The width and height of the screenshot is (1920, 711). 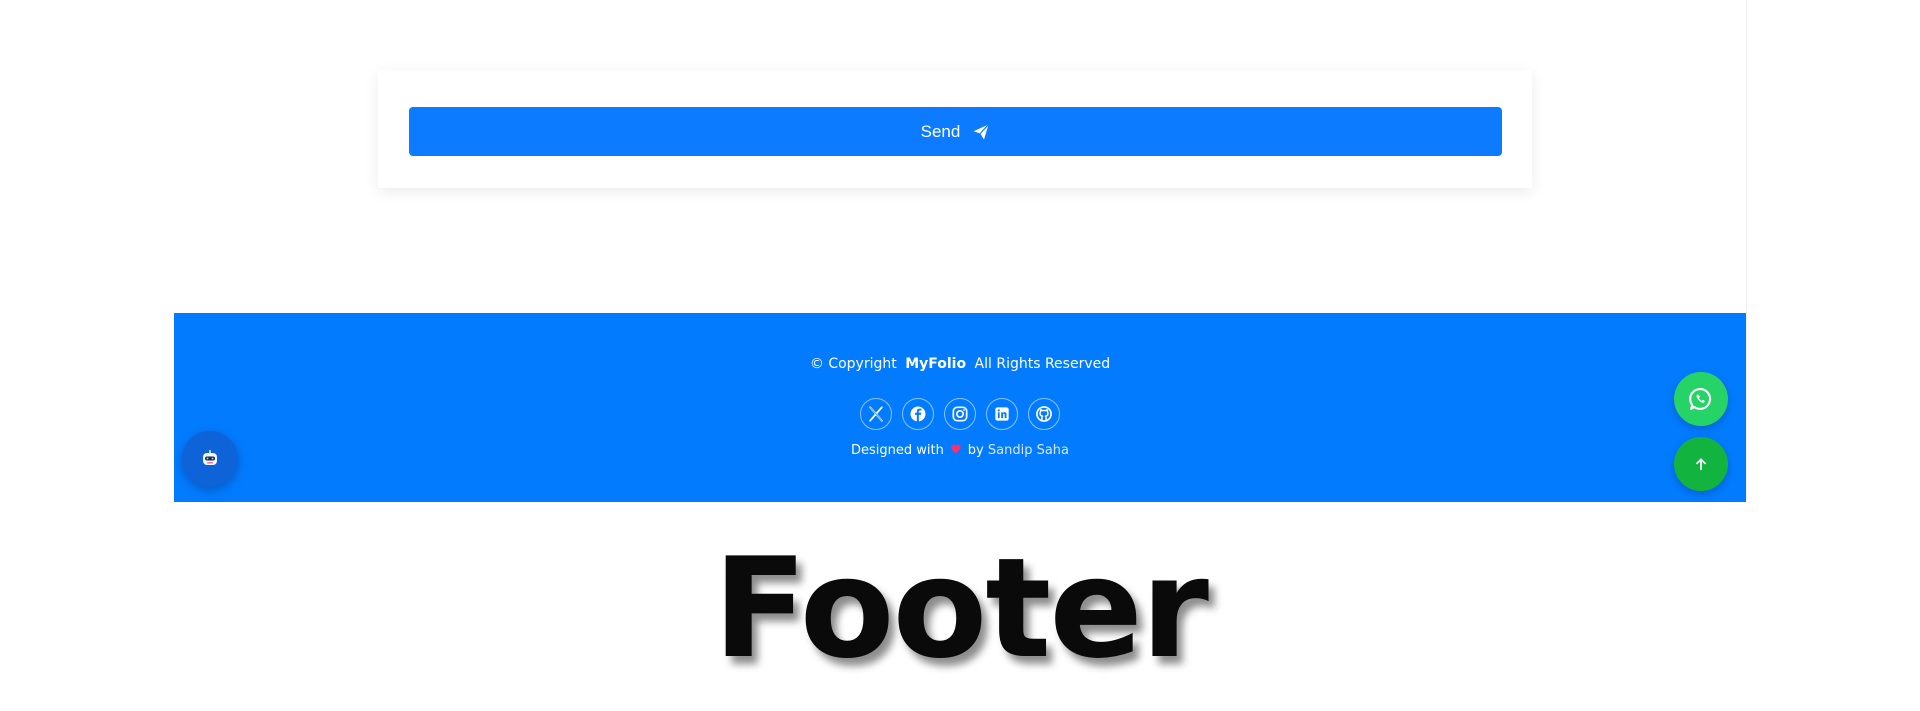 What do you see at coordinates (936, 364) in the screenshot?
I see `brand-name: MyFolio` at bounding box center [936, 364].